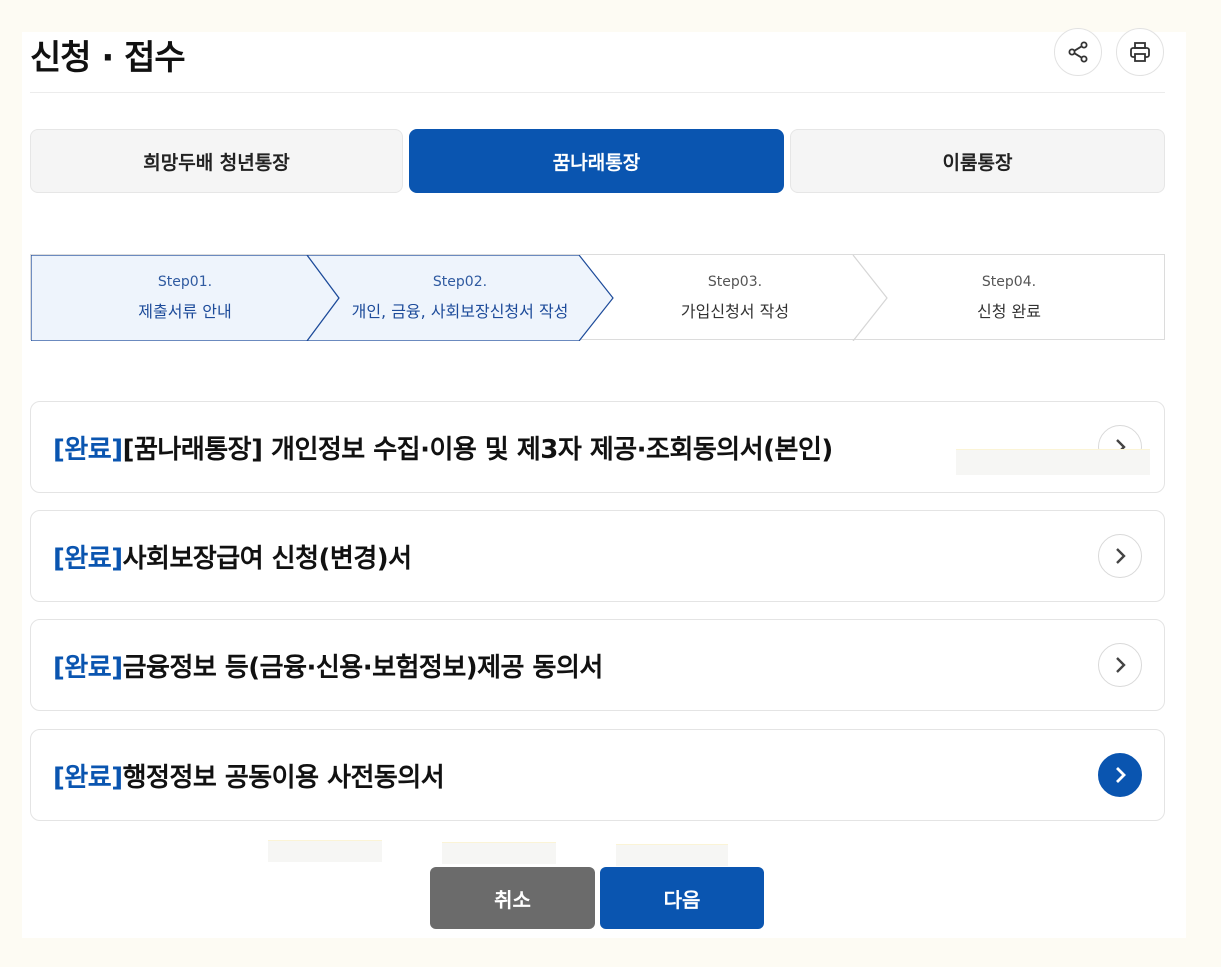 This screenshot has width=1221, height=967. I want to click on tab-label: 이룸통장, so click(977, 162).